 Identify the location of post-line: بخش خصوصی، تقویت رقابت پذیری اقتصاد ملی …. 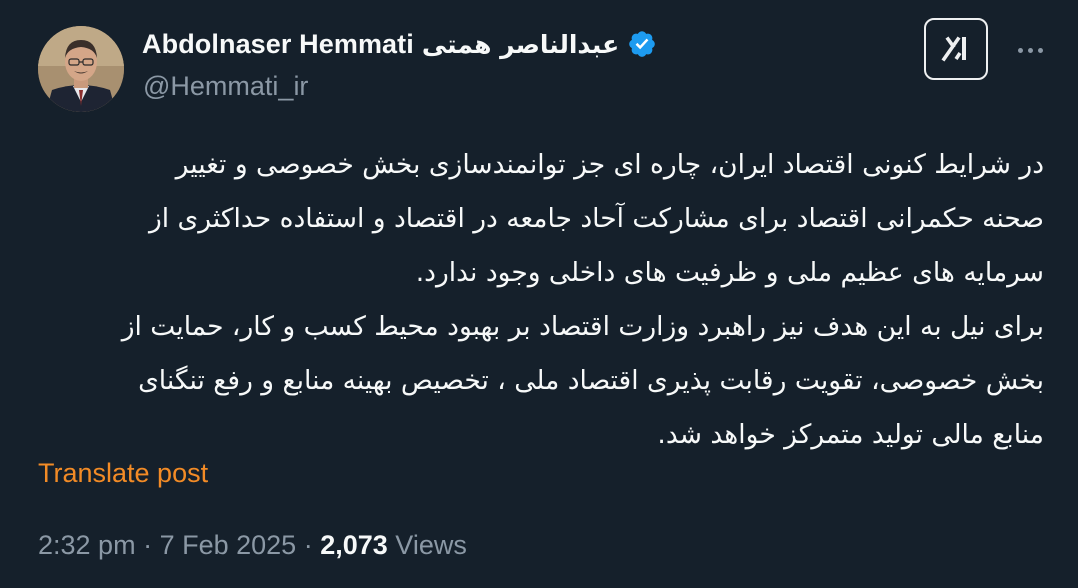
(591, 380).